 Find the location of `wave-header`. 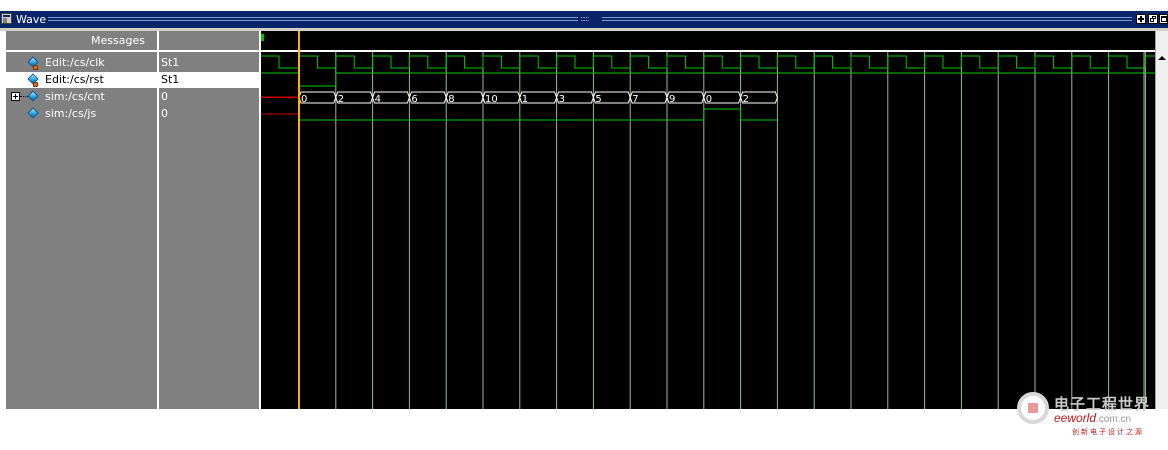

wave-header is located at coordinates (708, 40).